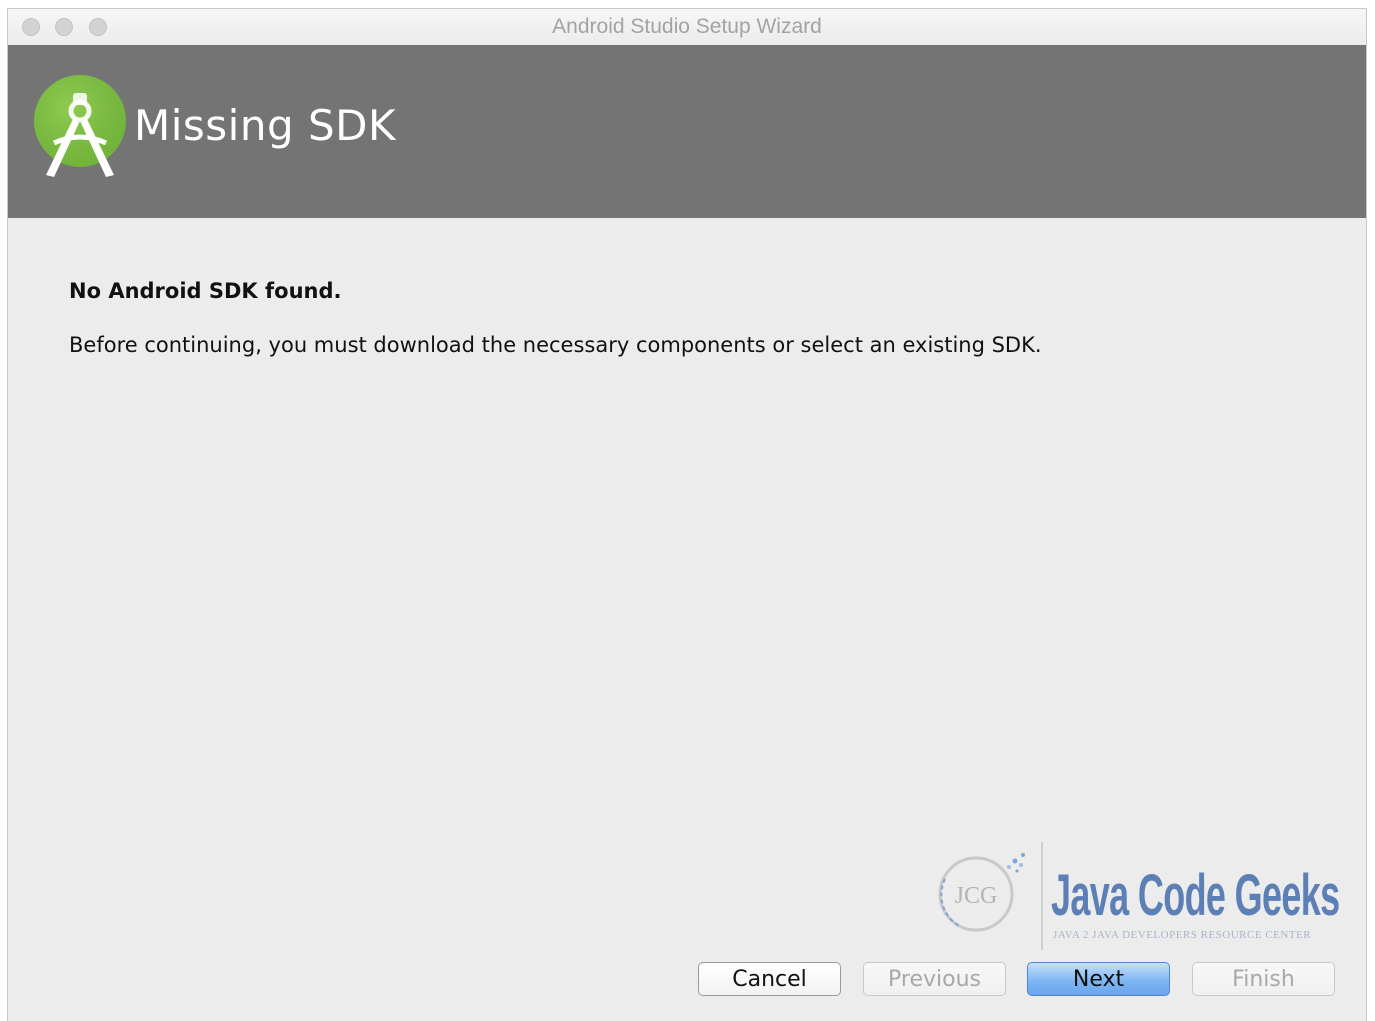  I want to click on title-bar: Android Studio Setup Wizard, so click(687, 27).